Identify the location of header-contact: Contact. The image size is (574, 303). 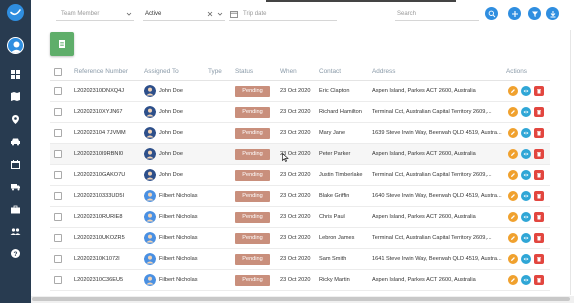
(330, 71).